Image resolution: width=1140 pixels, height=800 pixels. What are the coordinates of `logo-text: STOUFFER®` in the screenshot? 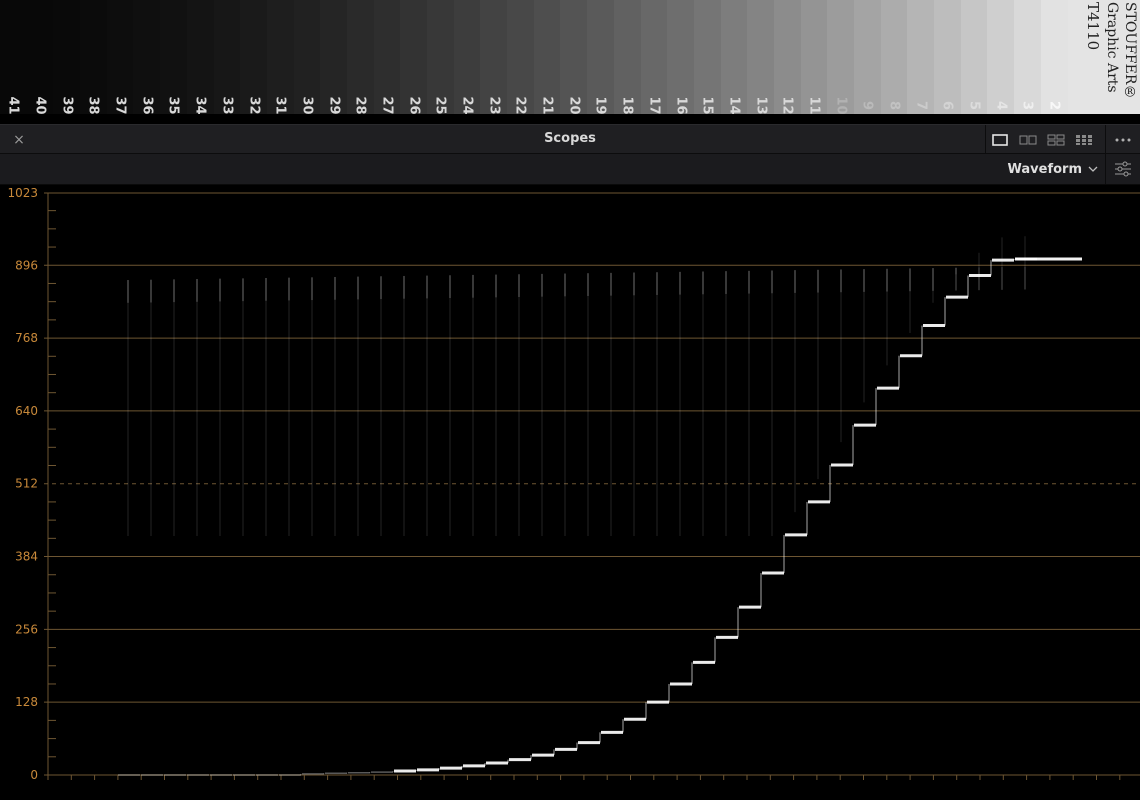 It's located at (1130, 51).